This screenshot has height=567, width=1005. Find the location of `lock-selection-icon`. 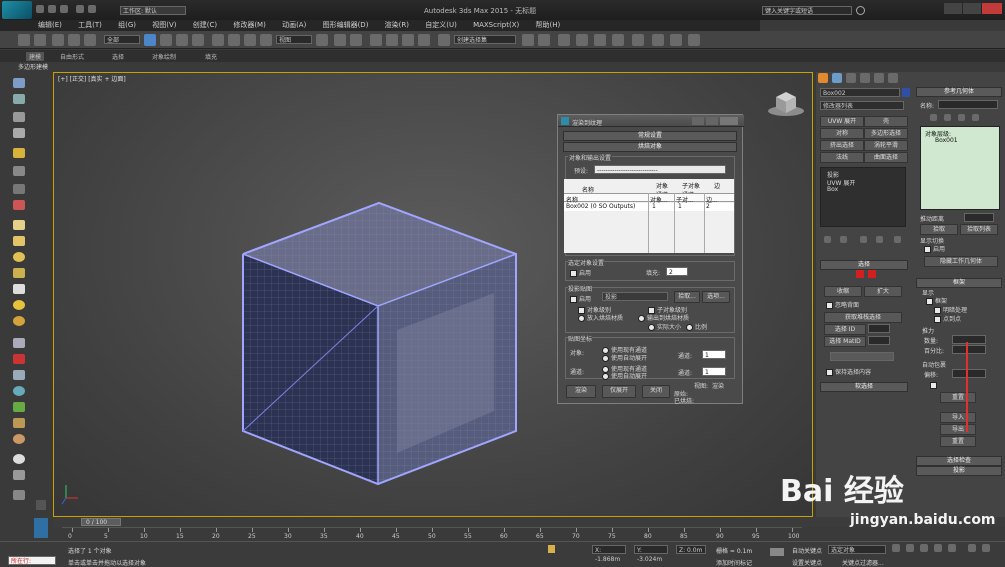

lock-selection-icon is located at coordinates (551, 549).